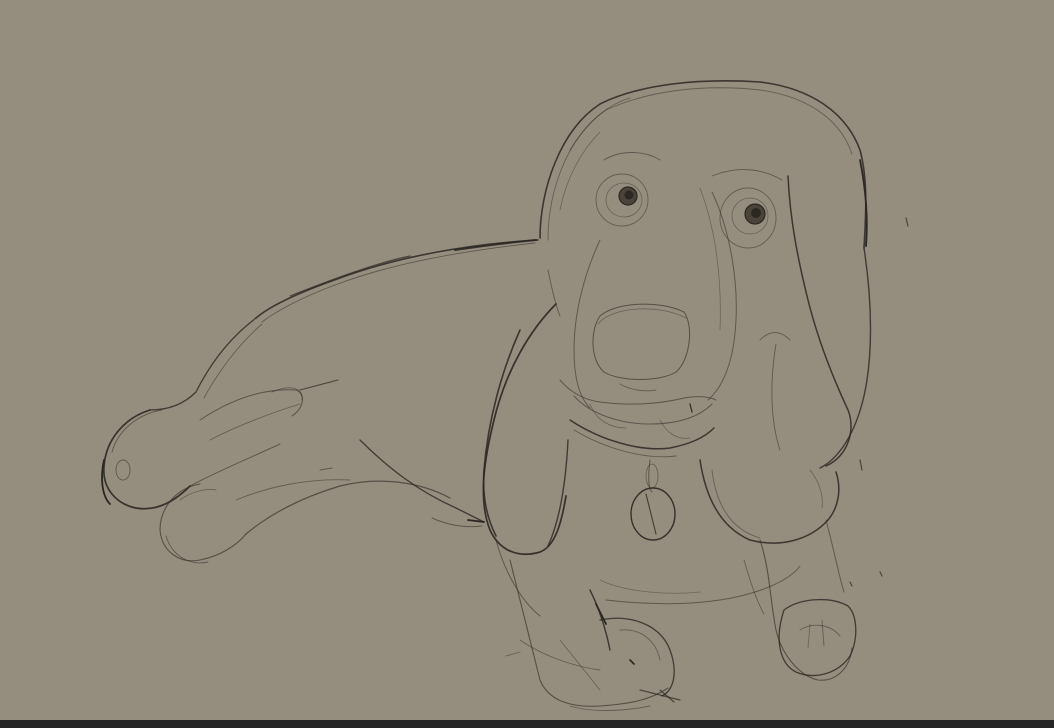 The width and height of the screenshot is (1054, 728). Describe the element at coordinates (622, 200) in the screenshot. I see `left-eye-icon` at that location.